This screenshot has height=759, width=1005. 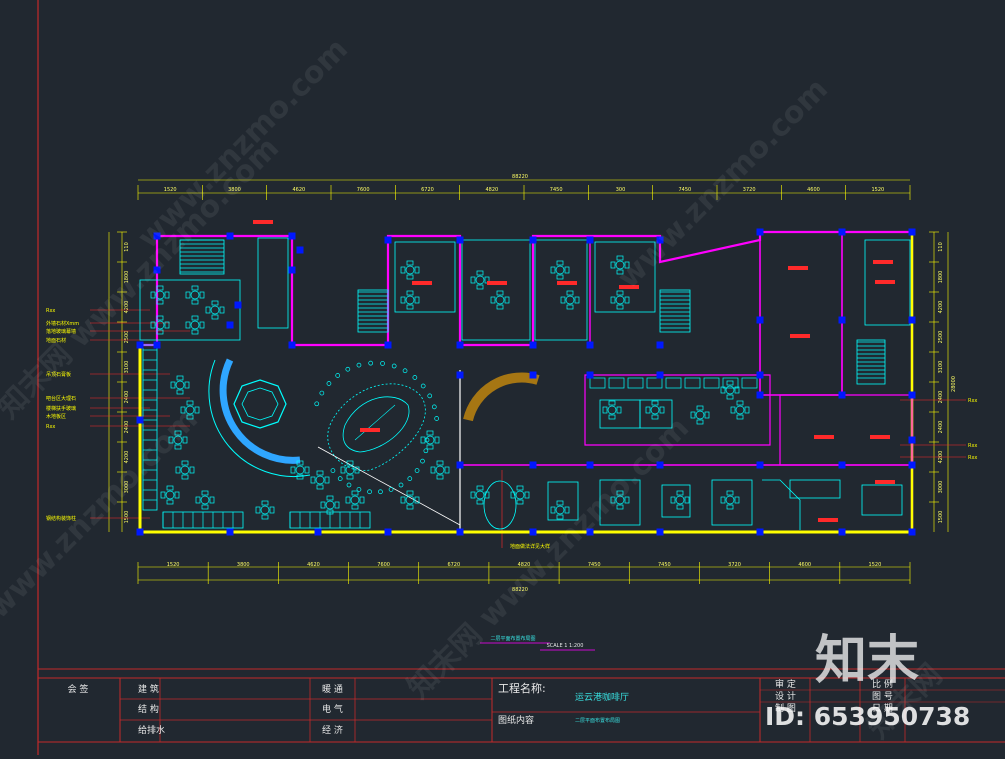 What do you see at coordinates (56, 416) in the screenshot?
I see `left-note-7: 木地板区` at bounding box center [56, 416].